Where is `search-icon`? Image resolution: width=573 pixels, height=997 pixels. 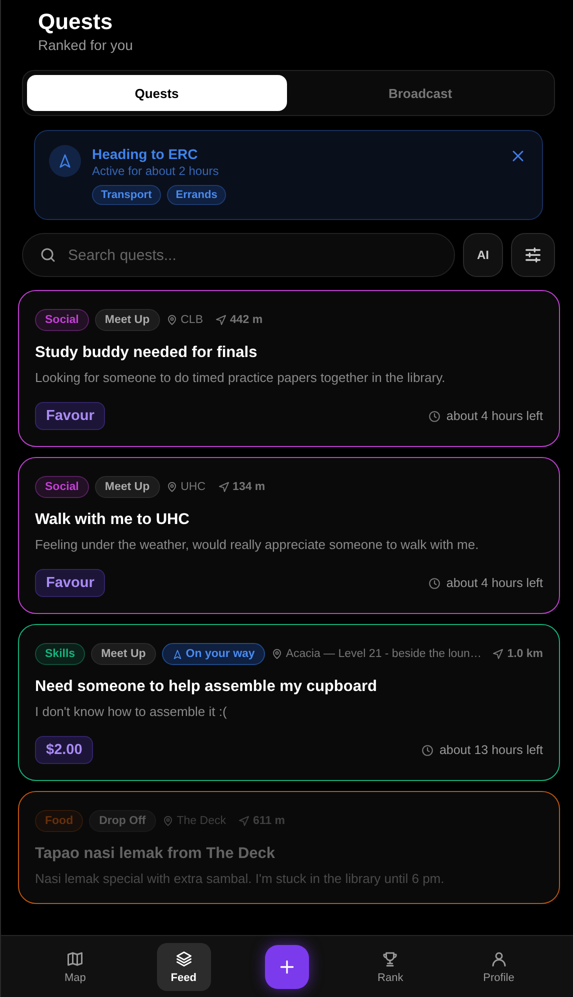
search-icon is located at coordinates (48, 255).